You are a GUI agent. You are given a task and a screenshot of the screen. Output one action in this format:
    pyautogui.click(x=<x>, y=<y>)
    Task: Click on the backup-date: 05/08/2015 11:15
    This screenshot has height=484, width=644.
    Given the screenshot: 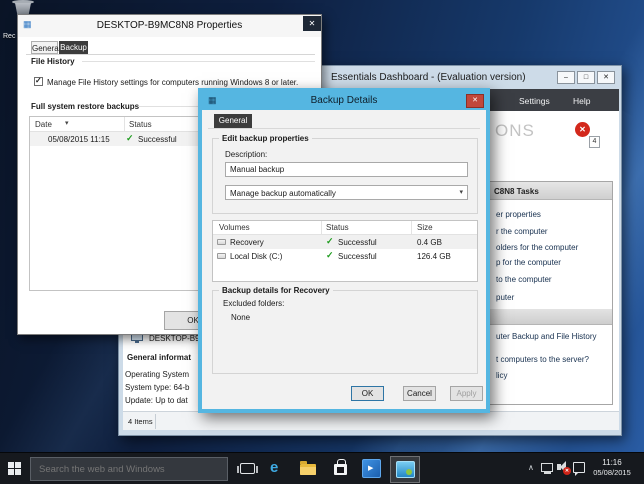 What is the action you would take?
    pyautogui.click(x=79, y=139)
    